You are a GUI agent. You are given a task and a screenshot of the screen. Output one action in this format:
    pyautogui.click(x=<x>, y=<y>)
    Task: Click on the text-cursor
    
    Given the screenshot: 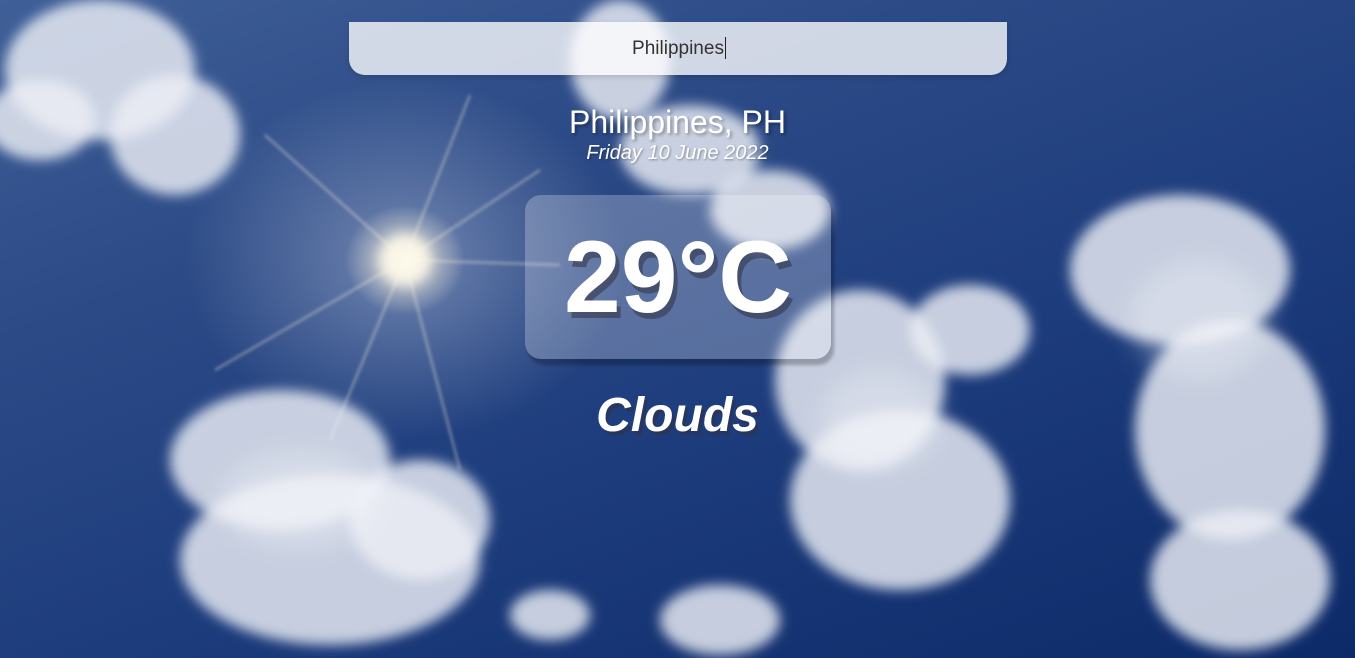 What is the action you would take?
    pyautogui.click(x=725, y=48)
    